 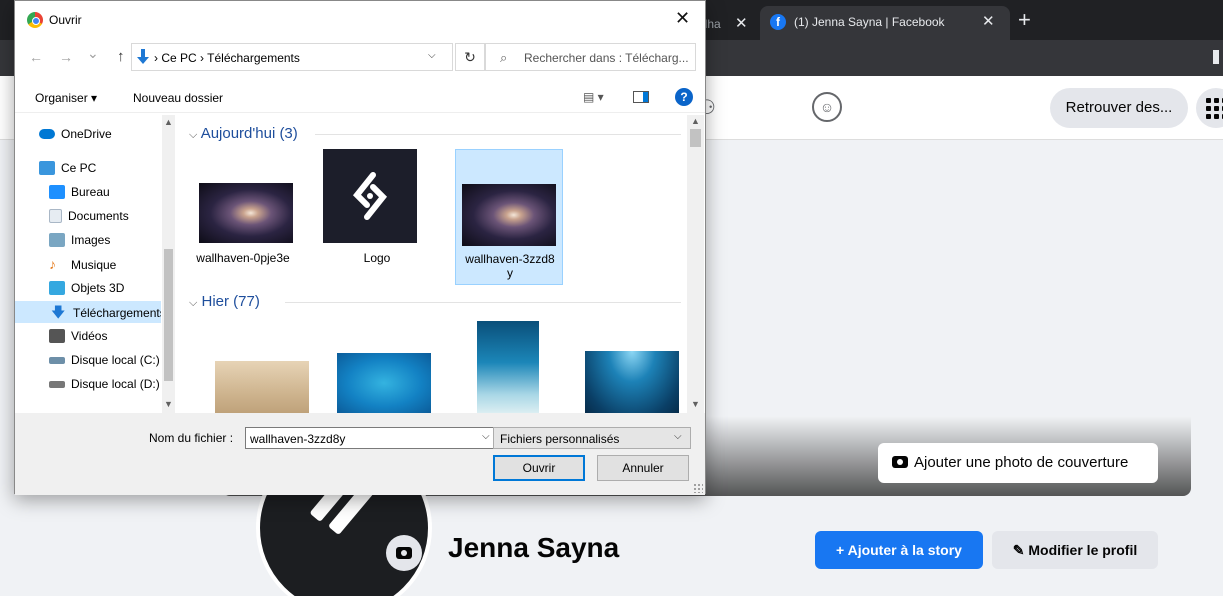 I want to click on file-list-scrollbar: ▲ ▼, so click(x=695, y=264).